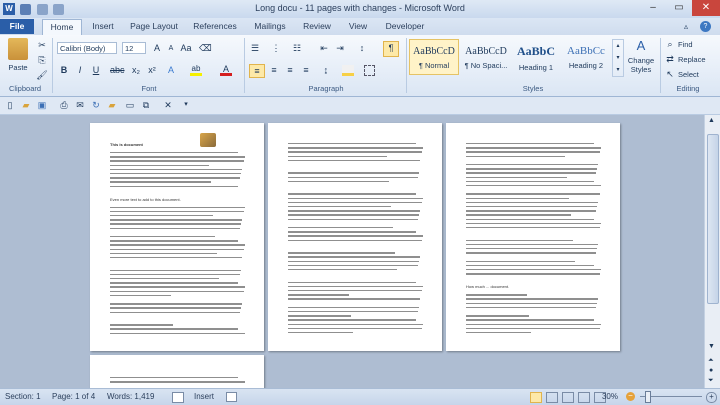  I want to click on increase-indent-icon: ⇥, so click(340, 48).